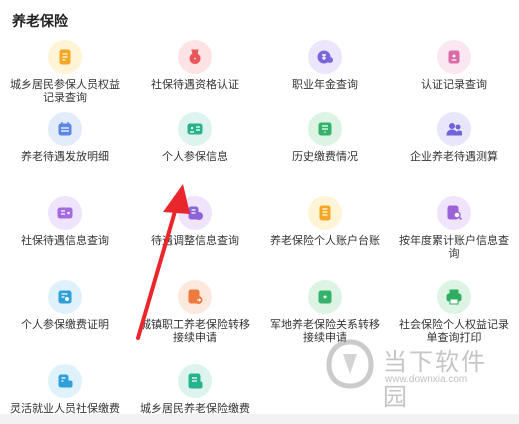 Image resolution: width=519 pixels, height=424 pixels. I want to click on service-item-label: 职业年金查询, so click(325, 84).